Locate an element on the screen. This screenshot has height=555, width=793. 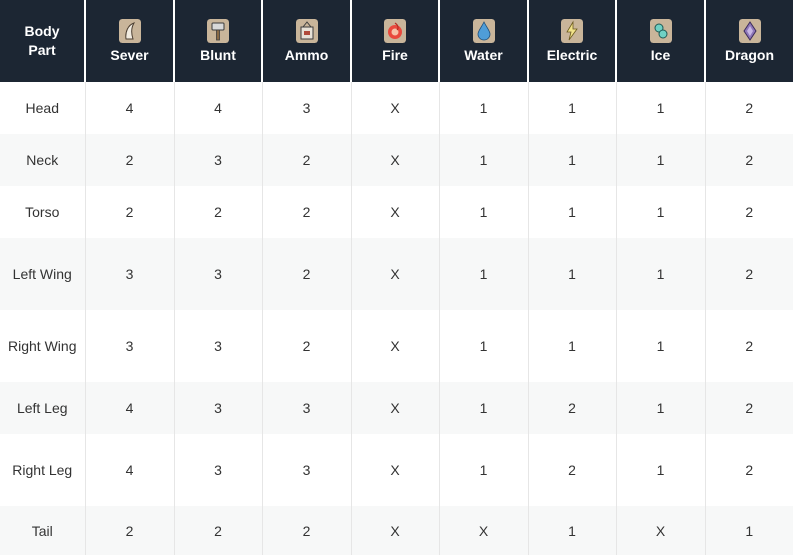
dragon-gem-icon is located at coordinates (749, 31).